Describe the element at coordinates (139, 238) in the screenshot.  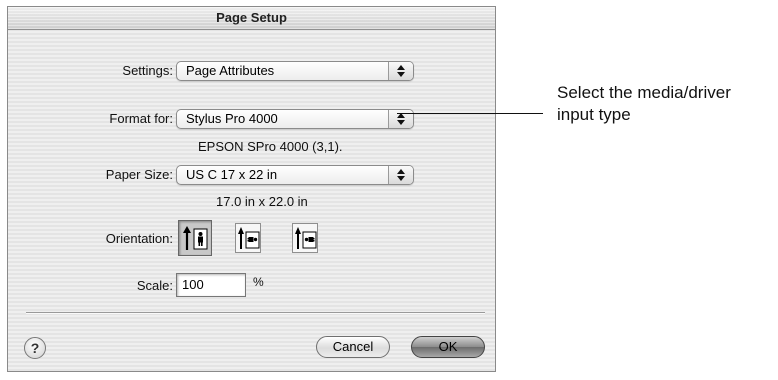
I see `orientation-label: Orientation:` at that location.